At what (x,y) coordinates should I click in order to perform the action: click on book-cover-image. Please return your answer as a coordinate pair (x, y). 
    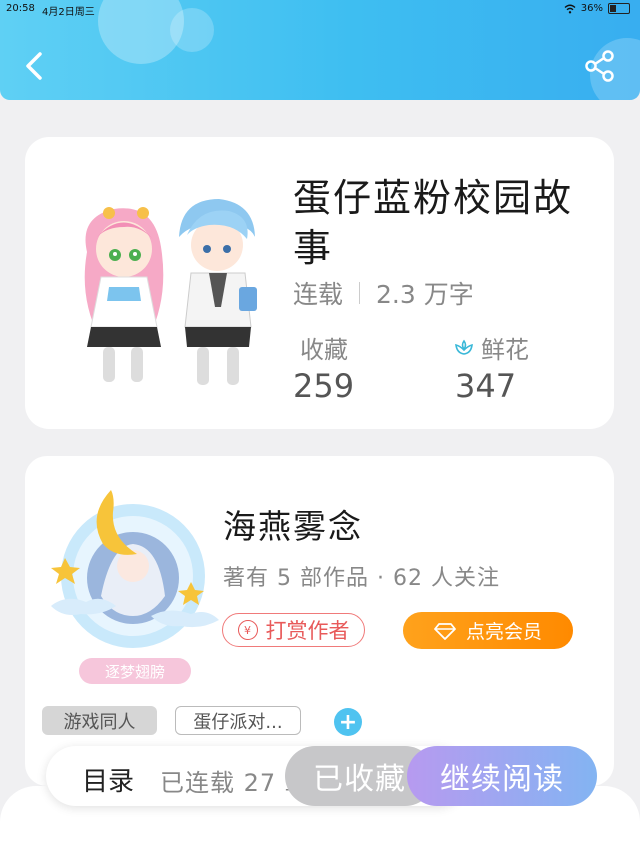
    Looking at the image, I should click on (169, 284).